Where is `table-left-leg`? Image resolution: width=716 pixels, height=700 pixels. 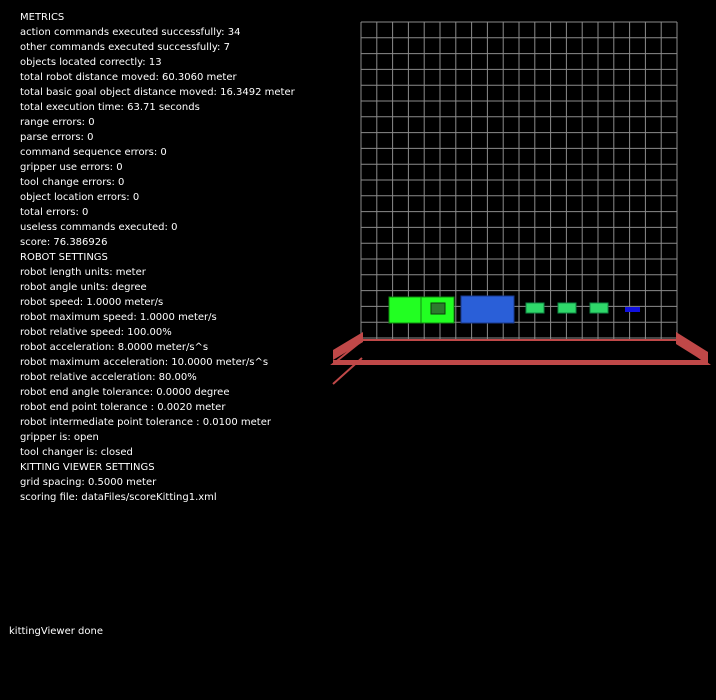
table-left-leg is located at coordinates (348, 346).